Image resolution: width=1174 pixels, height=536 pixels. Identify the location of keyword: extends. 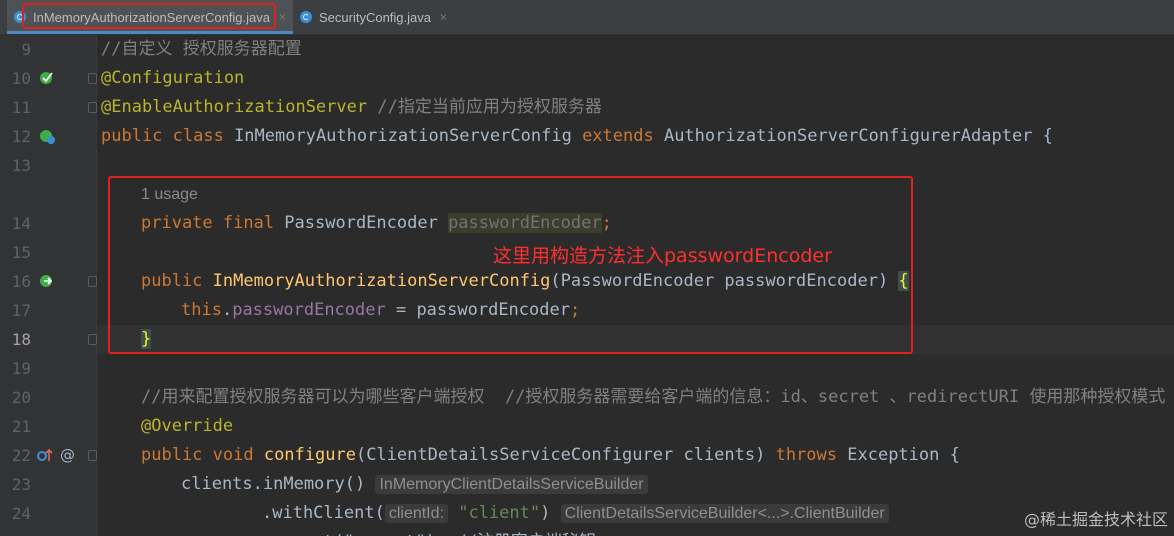
(623, 136).